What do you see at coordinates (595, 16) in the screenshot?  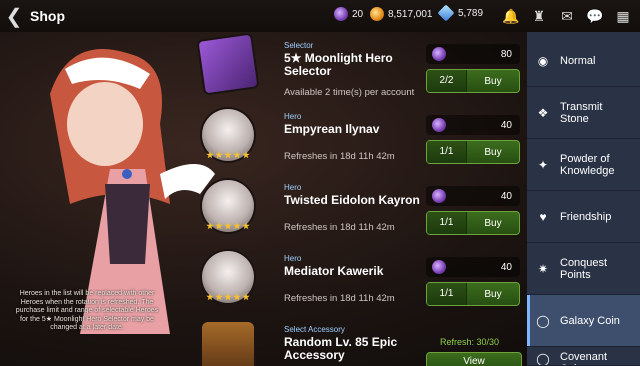 I see `chat-icon: 💬` at bounding box center [595, 16].